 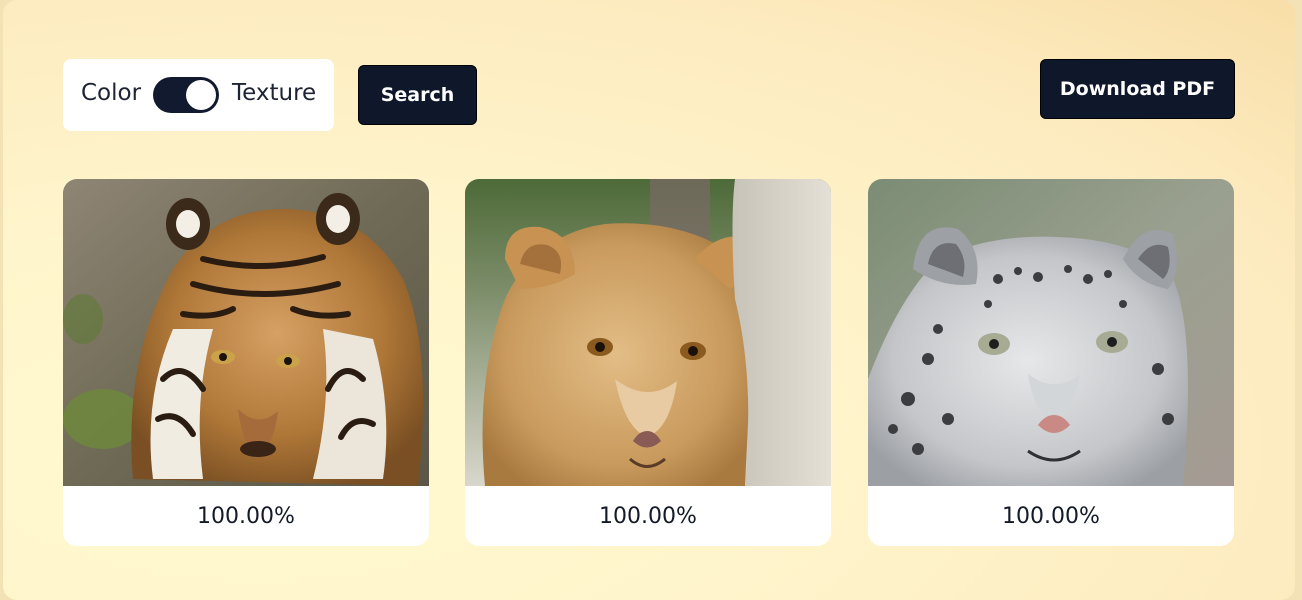 I want to click on snow-leopard-photo, so click(x=1051, y=332).